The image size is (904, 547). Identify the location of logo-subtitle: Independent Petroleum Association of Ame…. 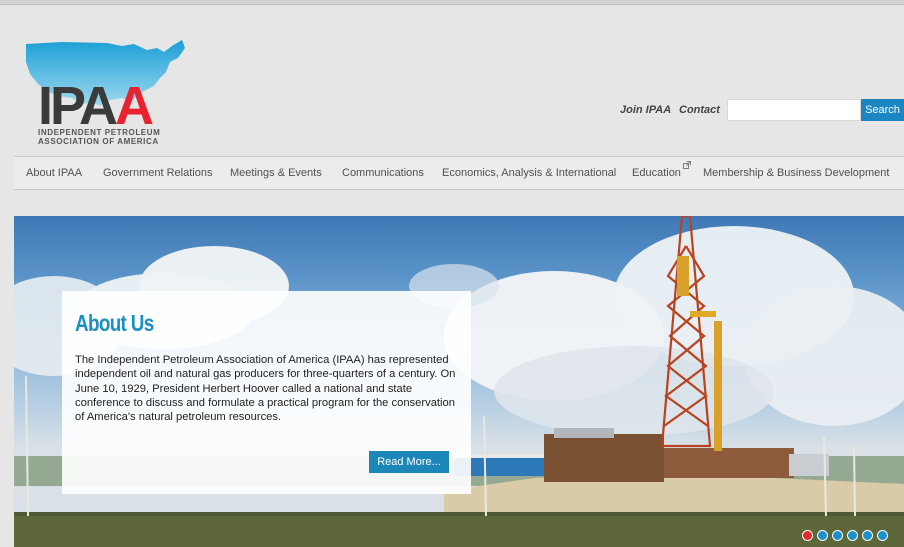
(99, 137).